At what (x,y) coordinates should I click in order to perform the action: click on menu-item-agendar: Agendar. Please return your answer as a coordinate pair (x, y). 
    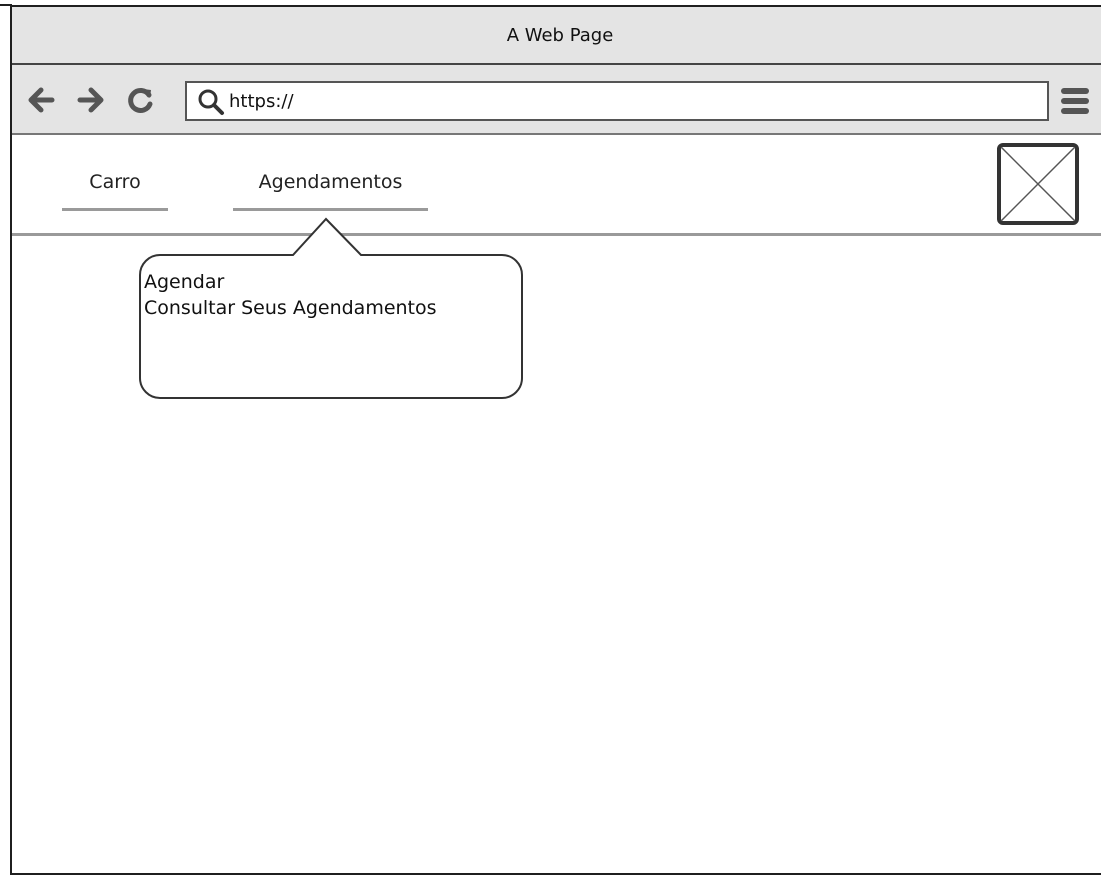
    Looking at the image, I should click on (290, 282).